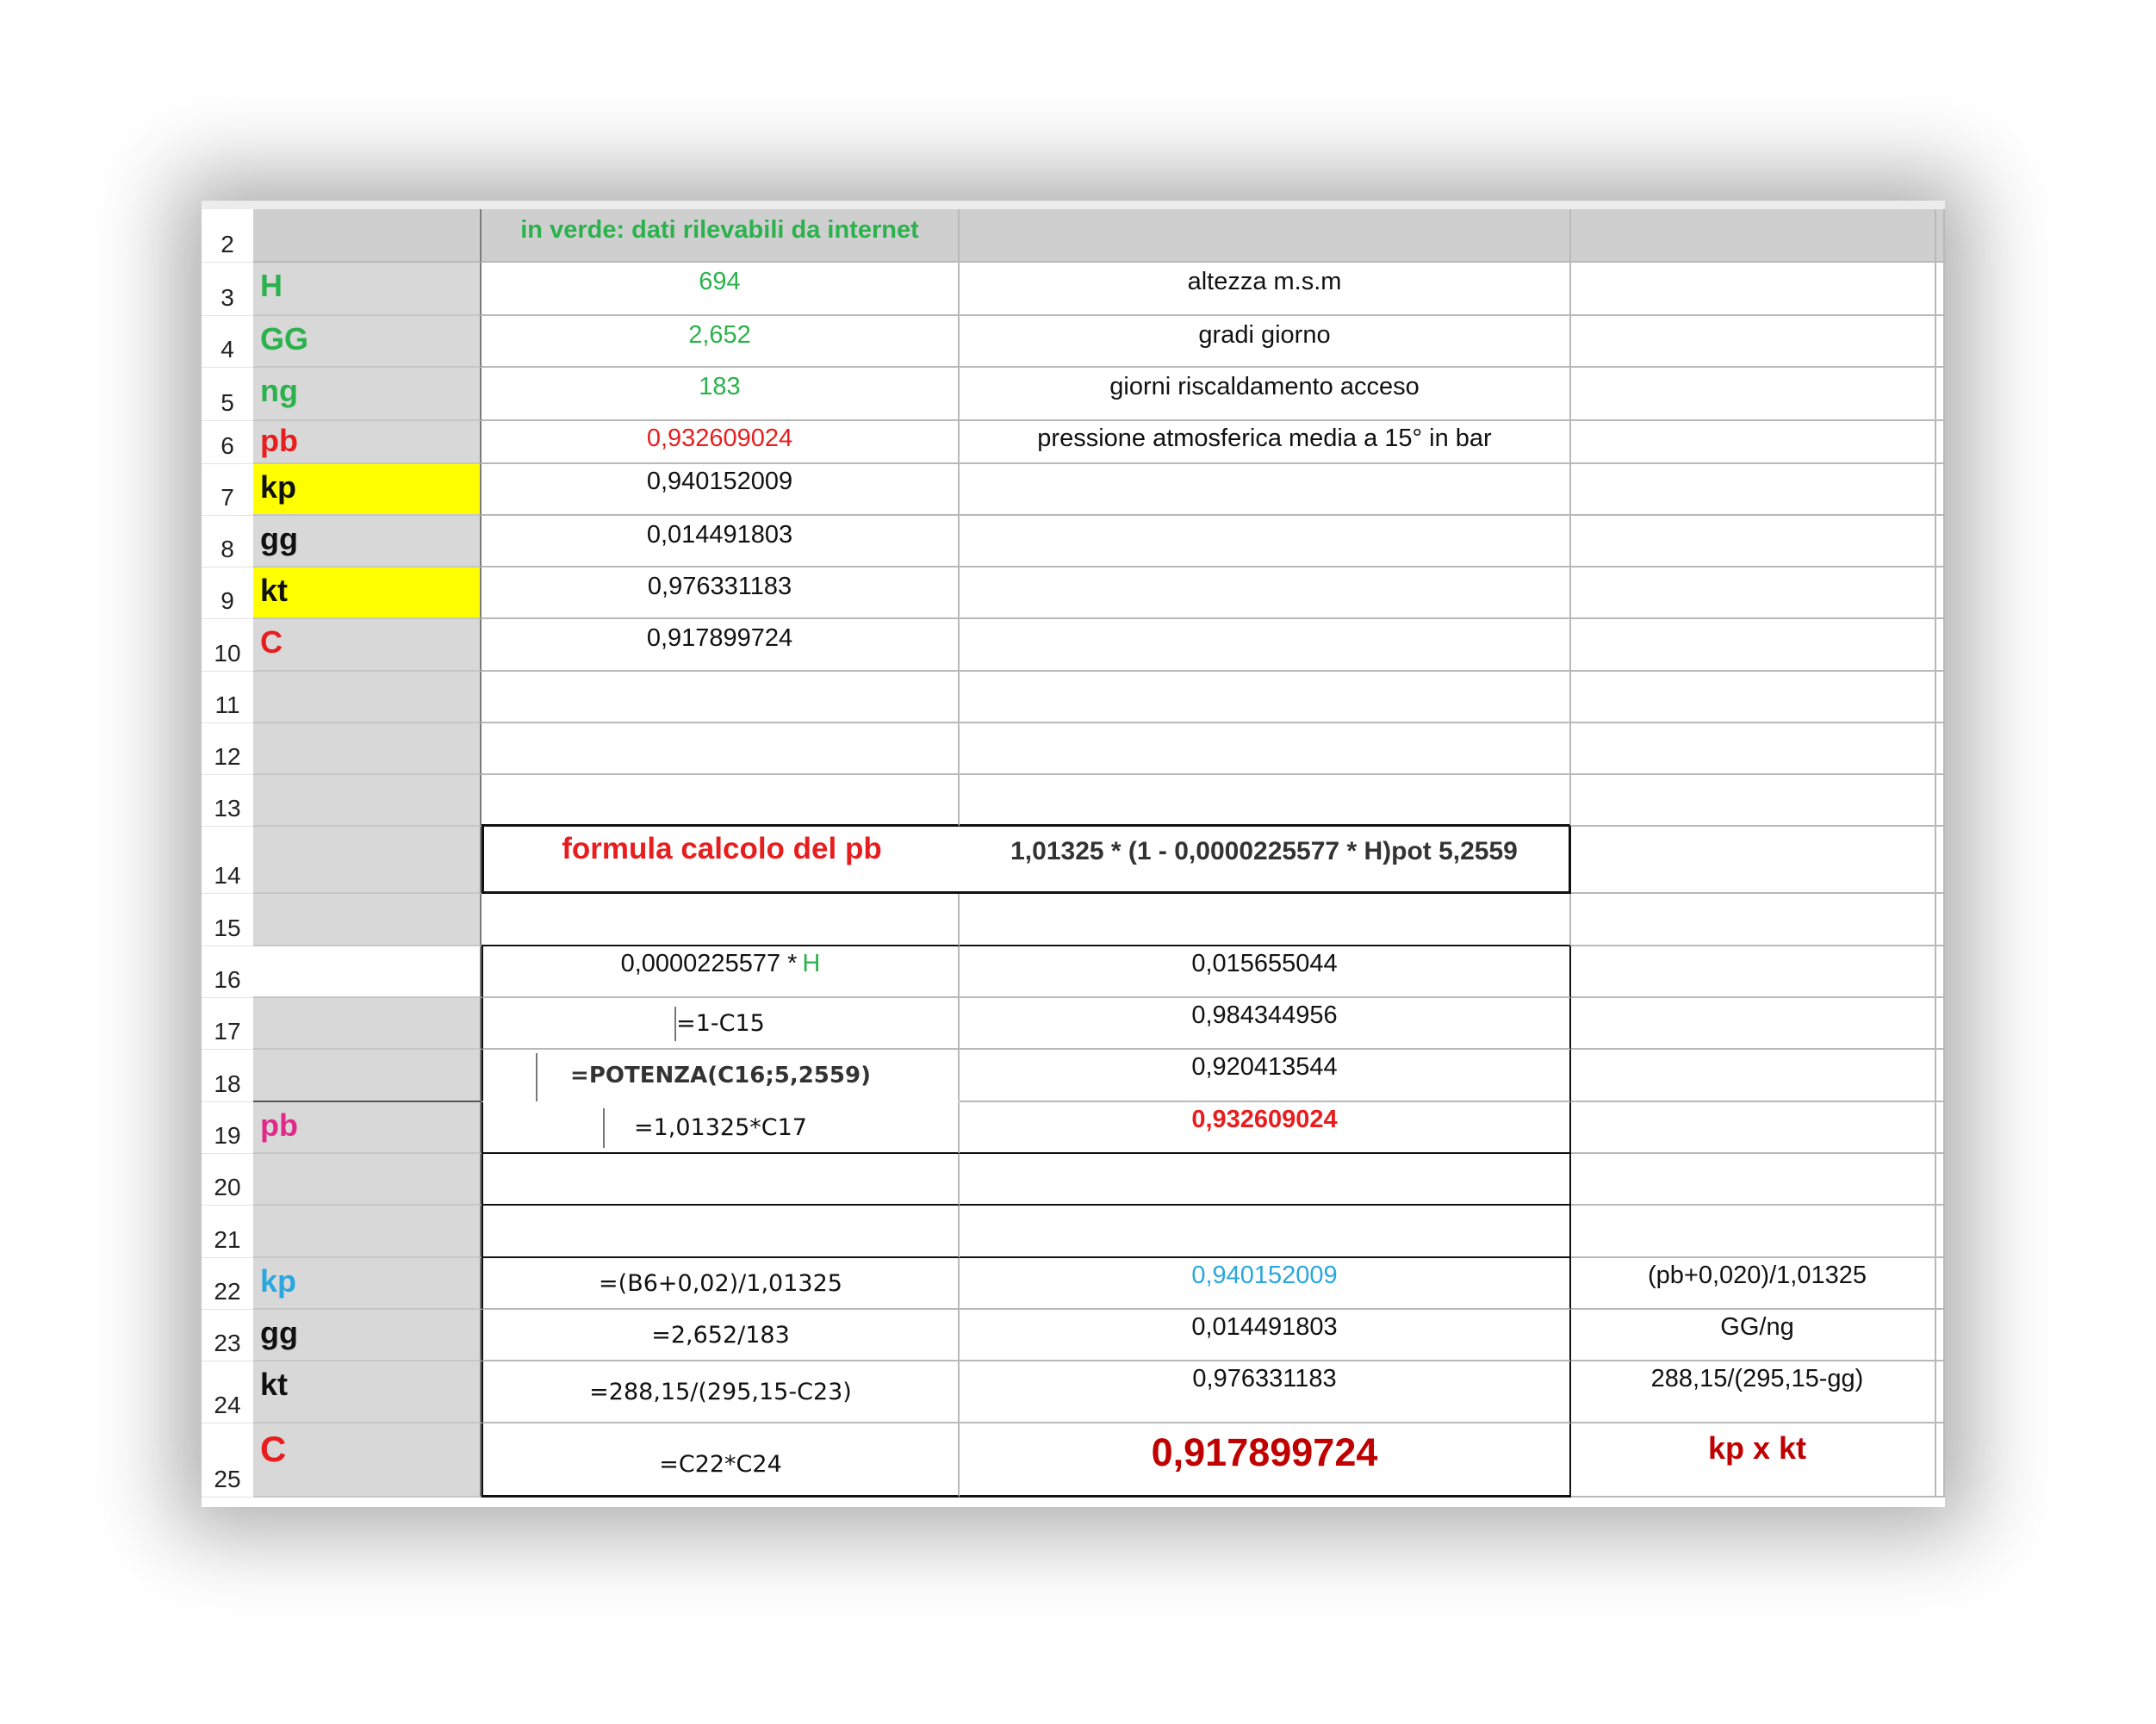 This screenshot has height=1724, width=2156. Describe the element at coordinates (227, 1076) in the screenshot. I see `row-header: 18` at that location.